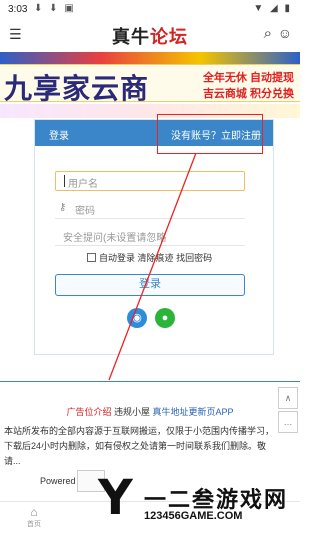 The image size is (320, 533). What do you see at coordinates (85, 211) in the screenshot?
I see `password-placeholder: 密码` at bounding box center [85, 211].